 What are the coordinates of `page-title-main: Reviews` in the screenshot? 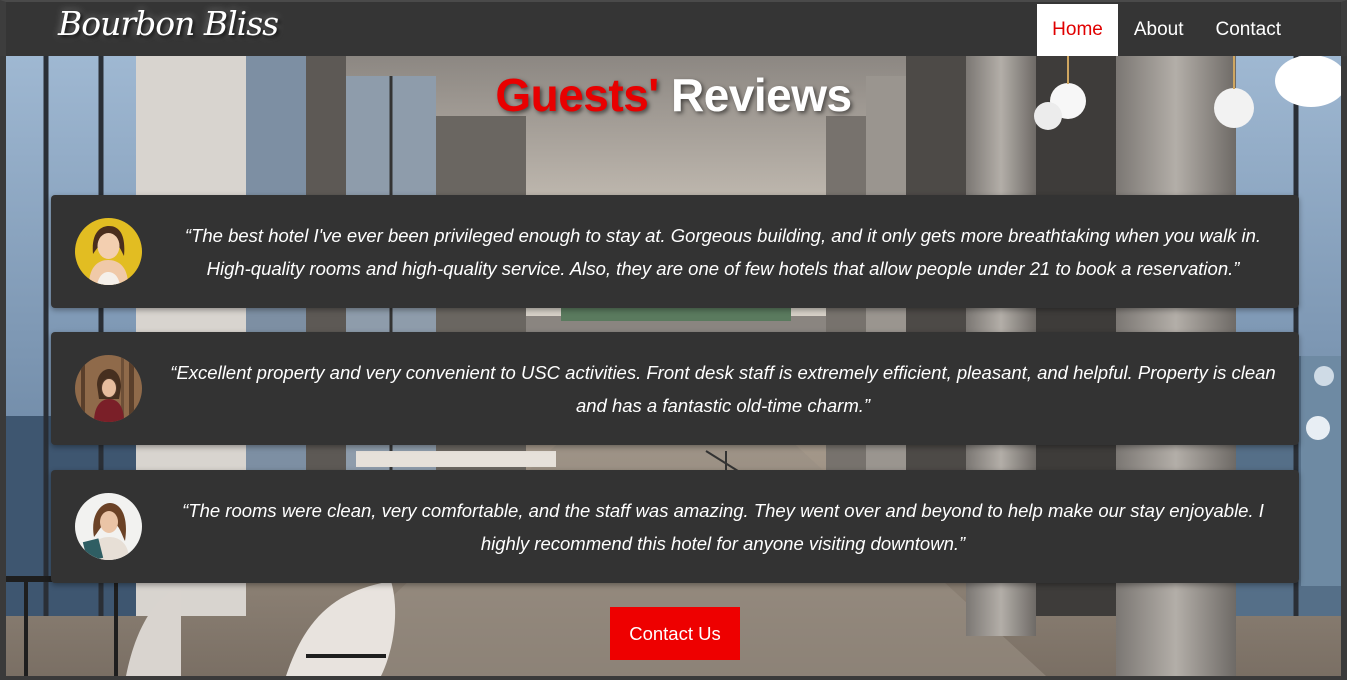 It's located at (761, 95).